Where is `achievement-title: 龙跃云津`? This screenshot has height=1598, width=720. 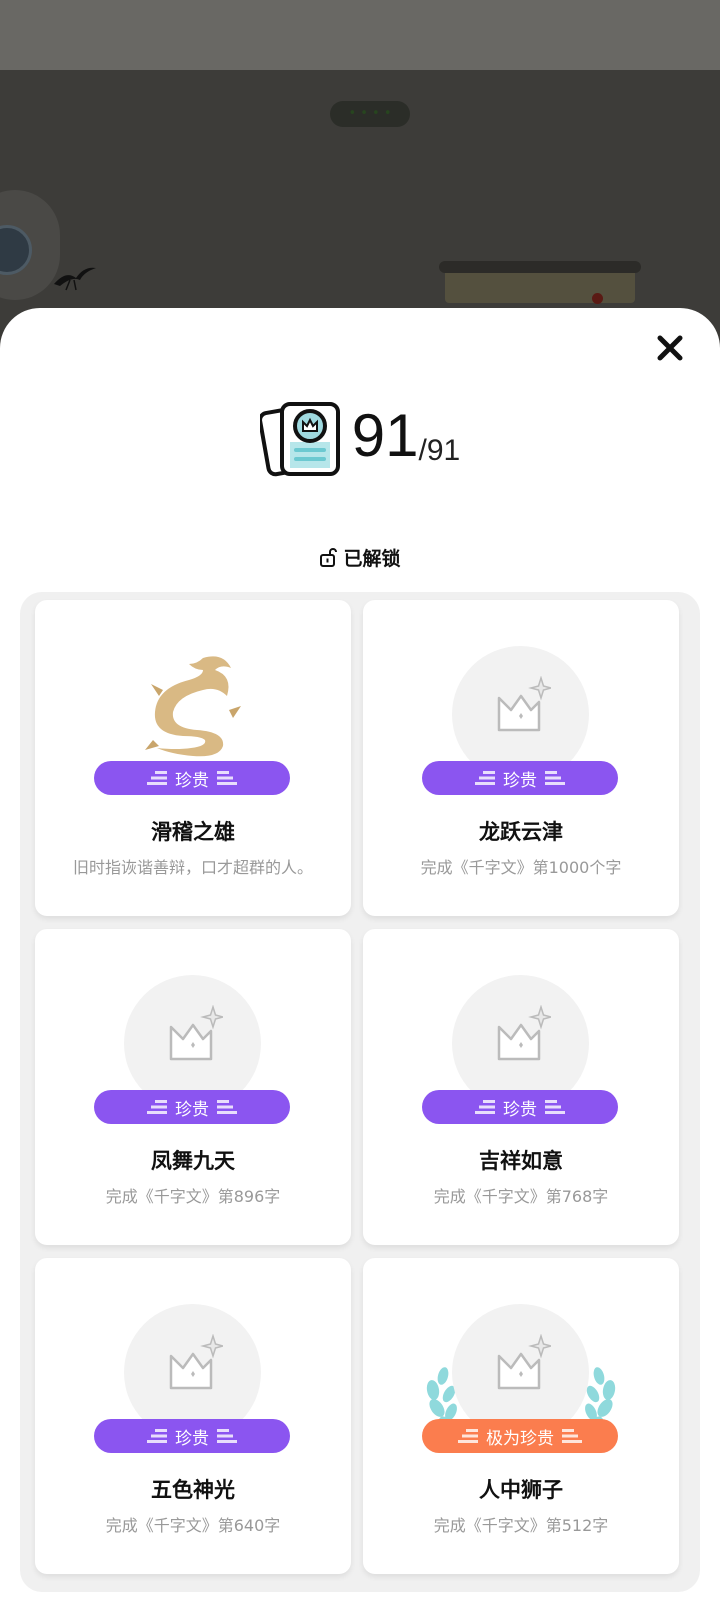 achievement-title: 龙跃云津 is located at coordinates (521, 832).